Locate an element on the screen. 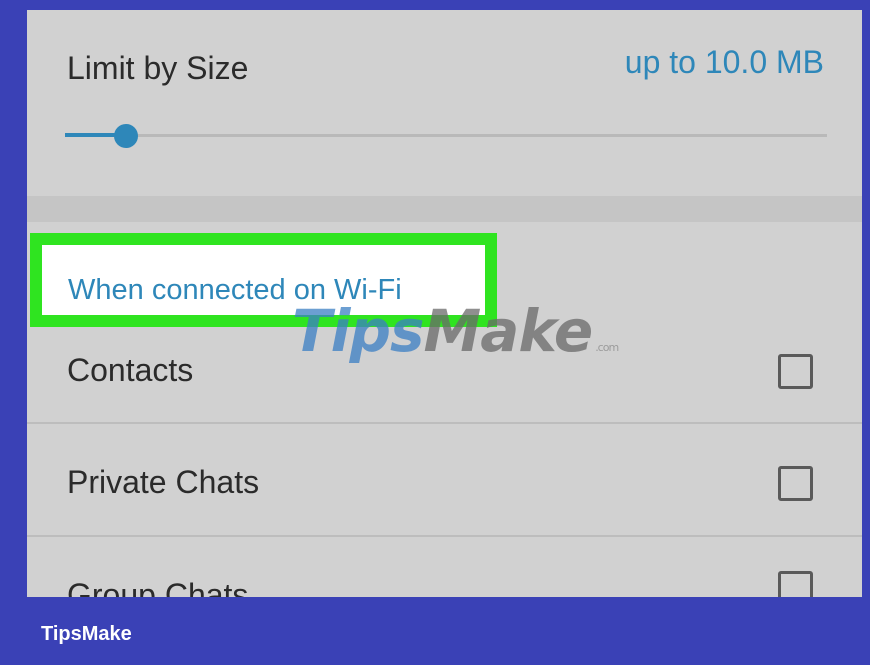 The width and height of the screenshot is (870, 665). watermark-part1: Tips is located at coordinates (358, 331).